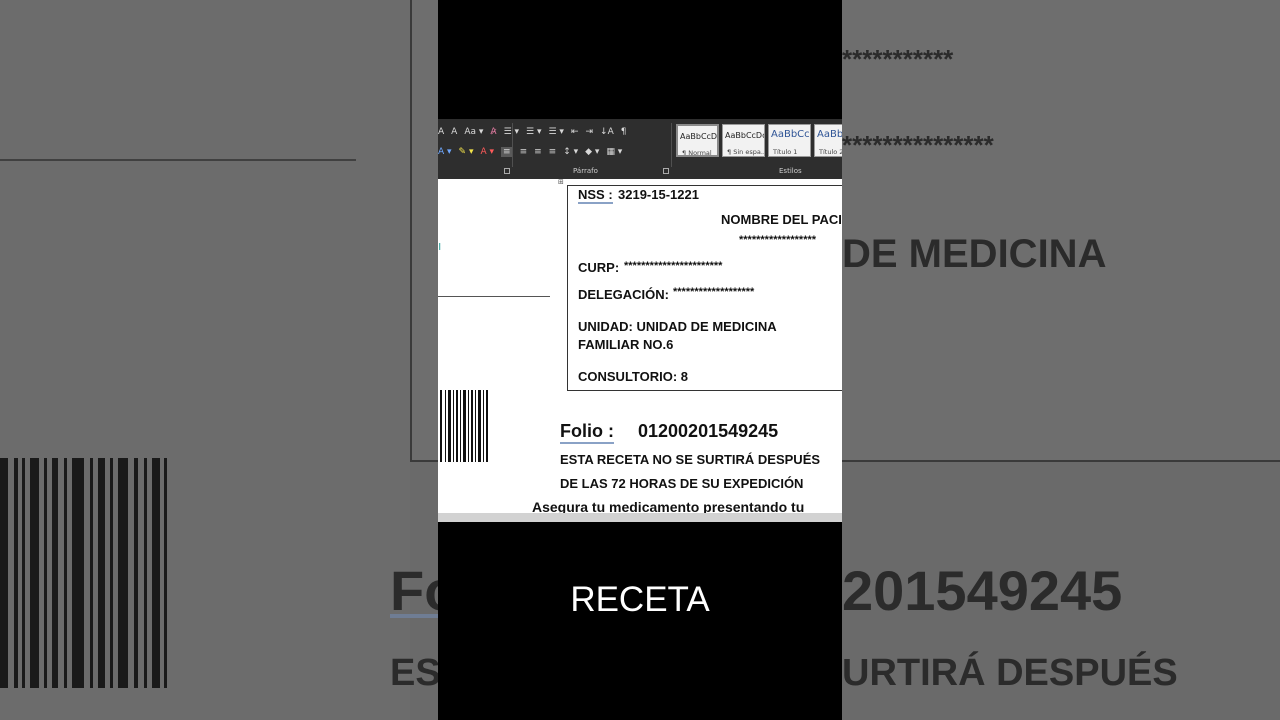 The width and height of the screenshot is (1280, 720). Describe the element at coordinates (589, 132) in the screenshot. I see `increase-indent-button: ⇥` at that location.